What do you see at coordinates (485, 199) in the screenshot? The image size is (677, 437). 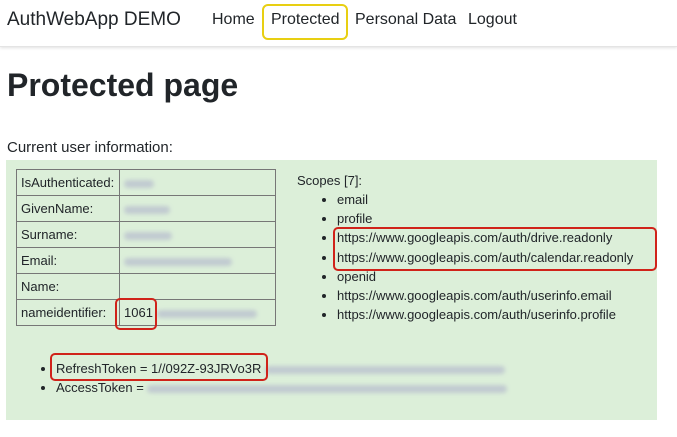 I see `scope-item: email` at bounding box center [485, 199].